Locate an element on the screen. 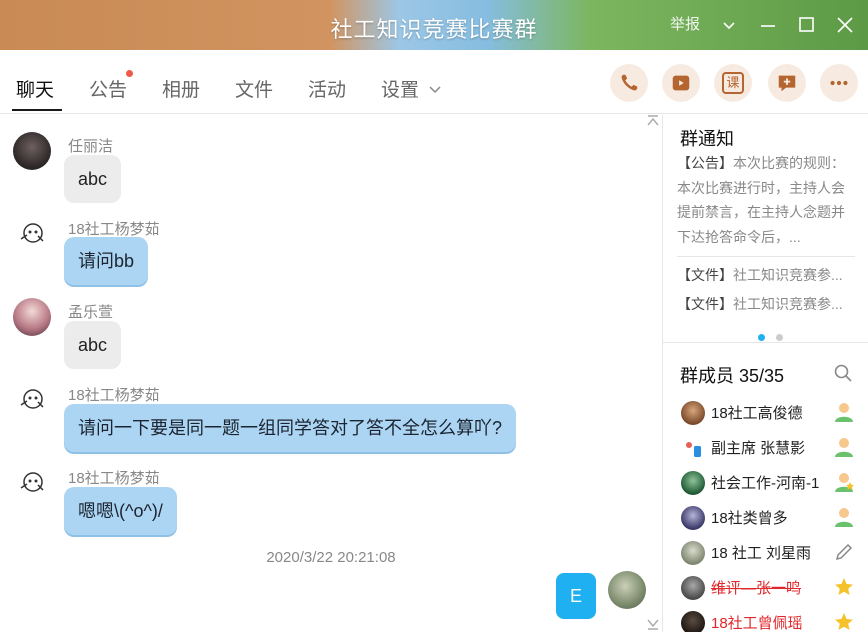 The image size is (868, 632). self-avatar is located at coordinates (627, 590).